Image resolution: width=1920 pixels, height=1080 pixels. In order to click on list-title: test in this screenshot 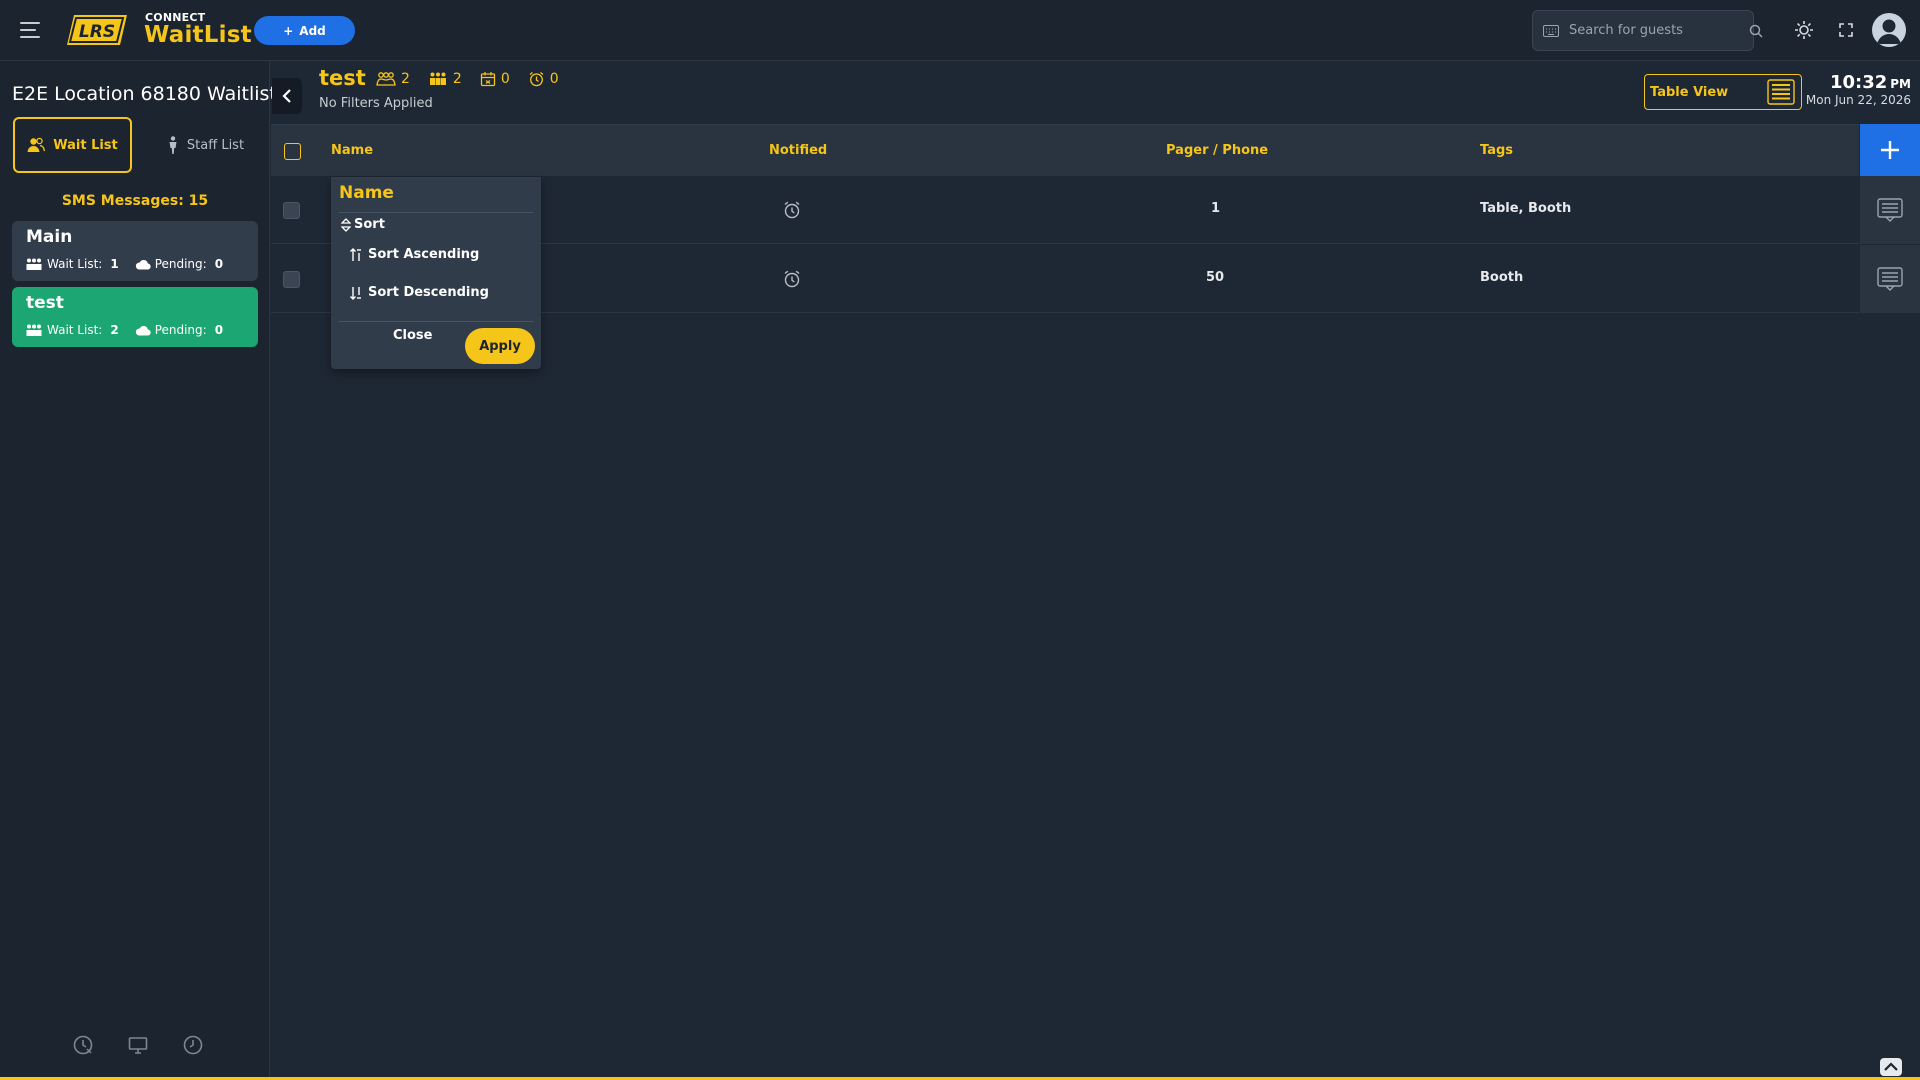, I will do `click(342, 78)`.